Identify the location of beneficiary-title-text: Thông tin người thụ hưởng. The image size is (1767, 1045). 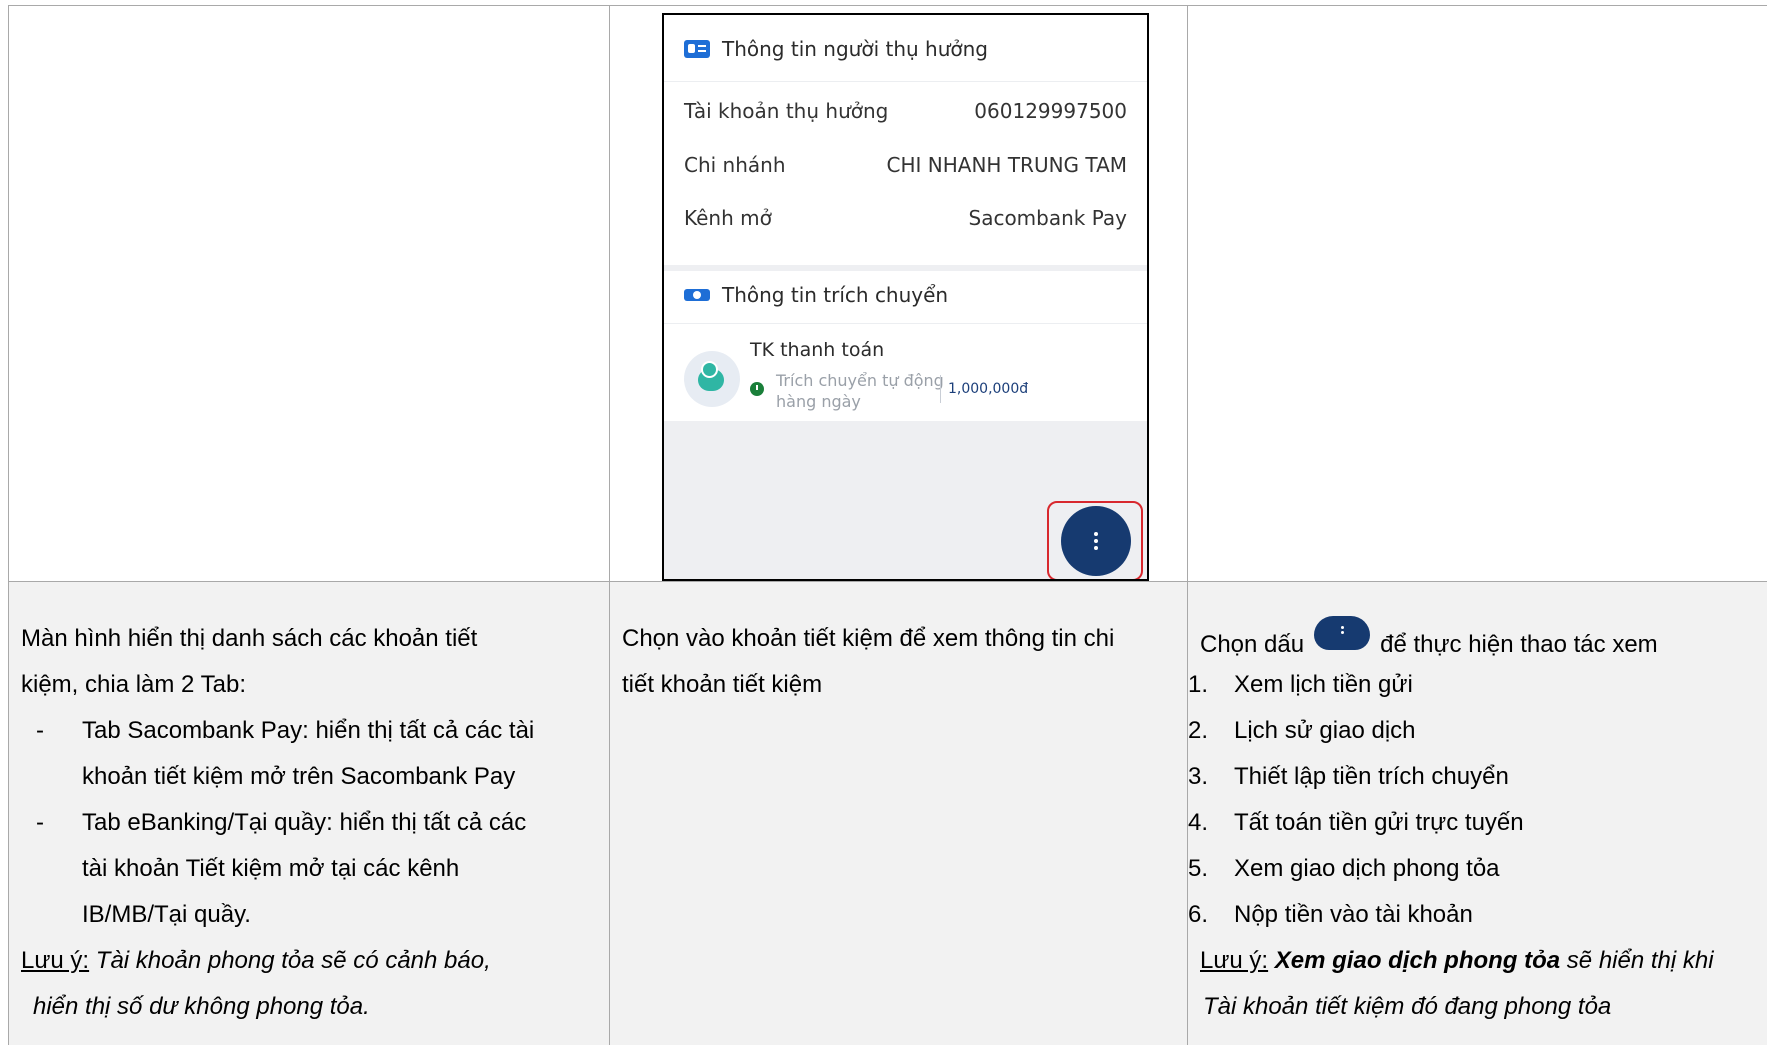
(855, 49).